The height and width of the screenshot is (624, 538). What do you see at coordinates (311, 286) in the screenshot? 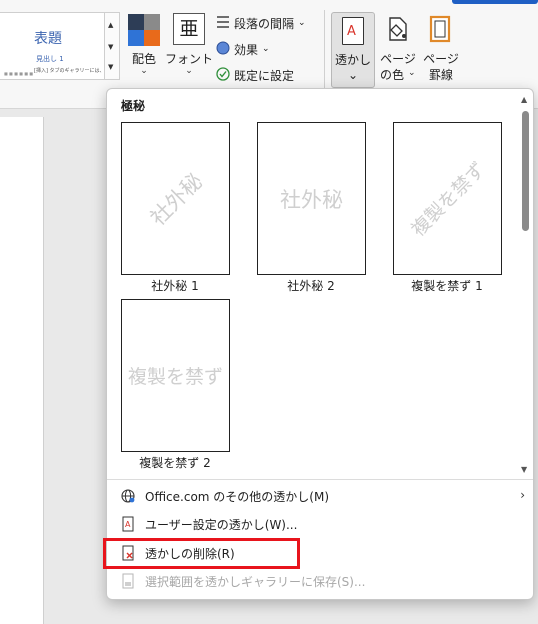
I see `watermark-caption: 社外秘 2` at bounding box center [311, 286].